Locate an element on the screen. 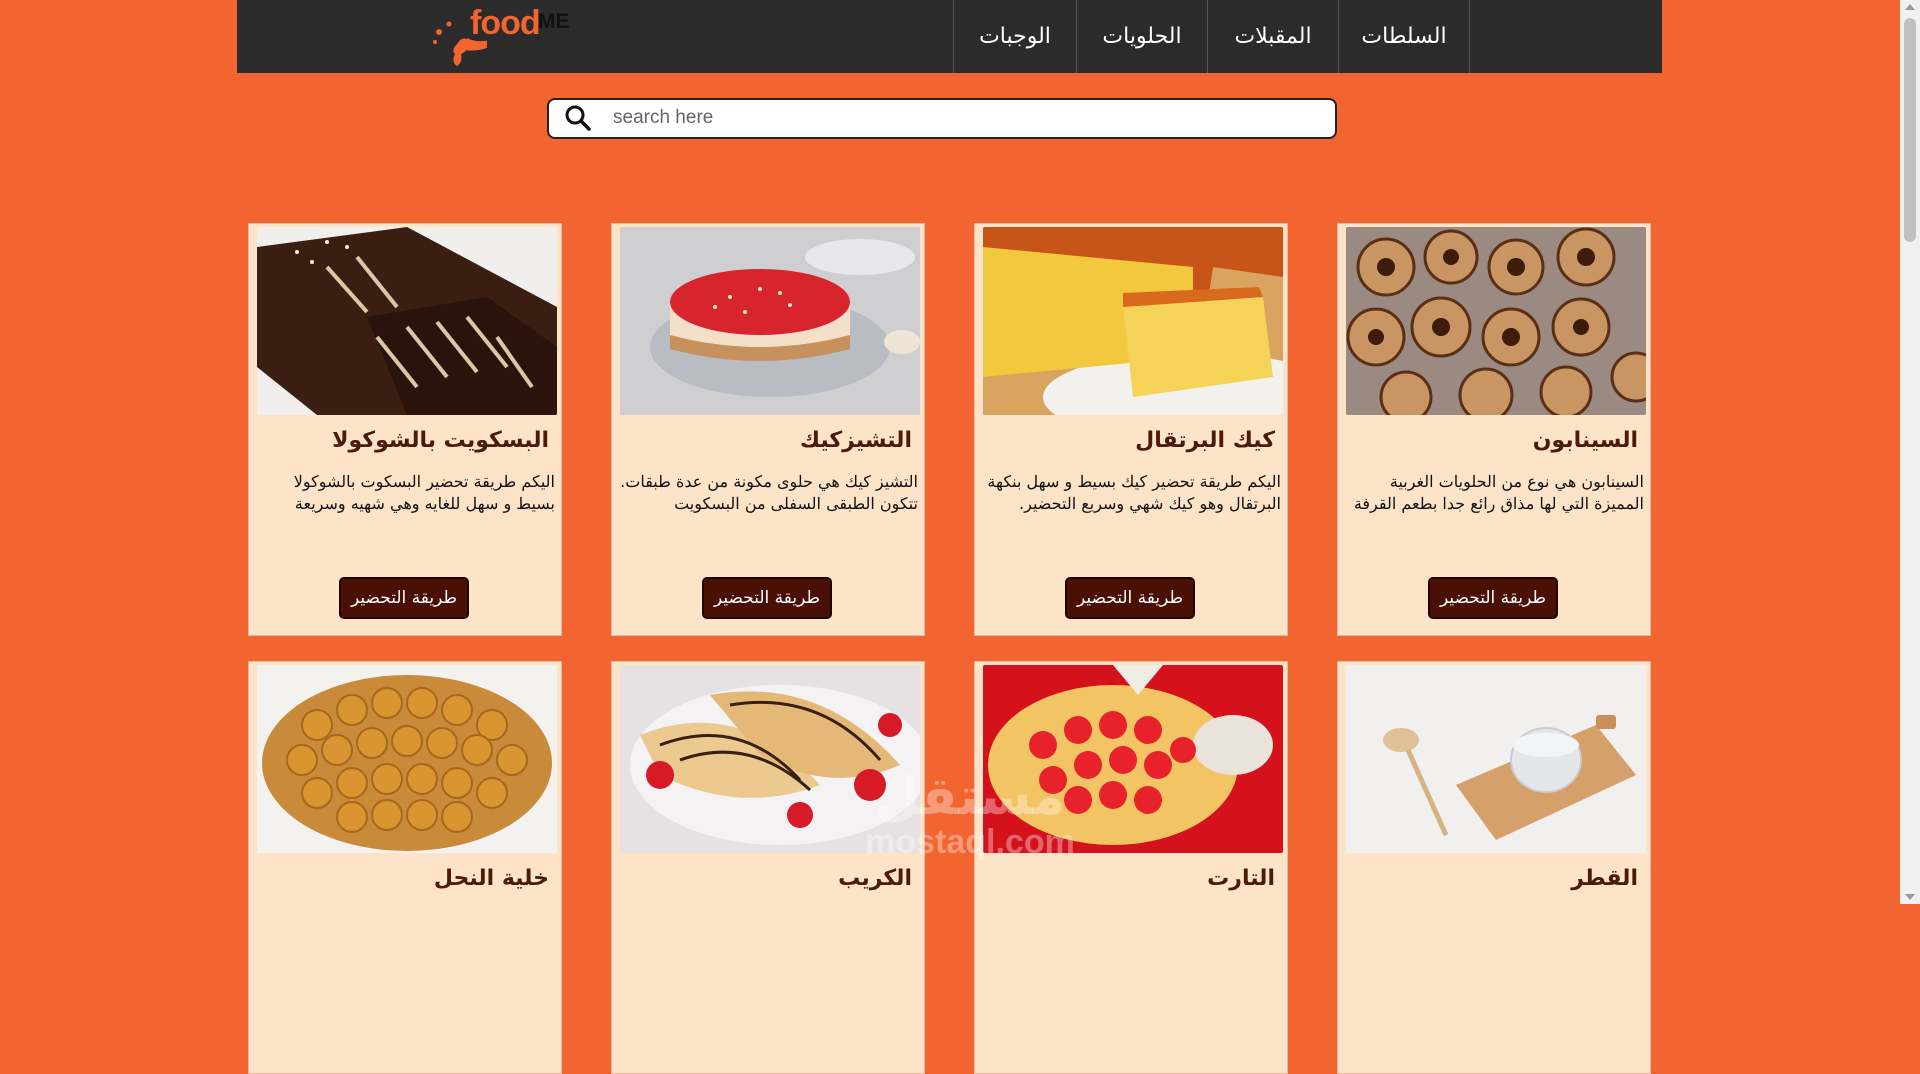 This screenshot has width=1920, height=1074. recipe-card-honeycomb: خلية النحل is located at coordinates (405, 867).